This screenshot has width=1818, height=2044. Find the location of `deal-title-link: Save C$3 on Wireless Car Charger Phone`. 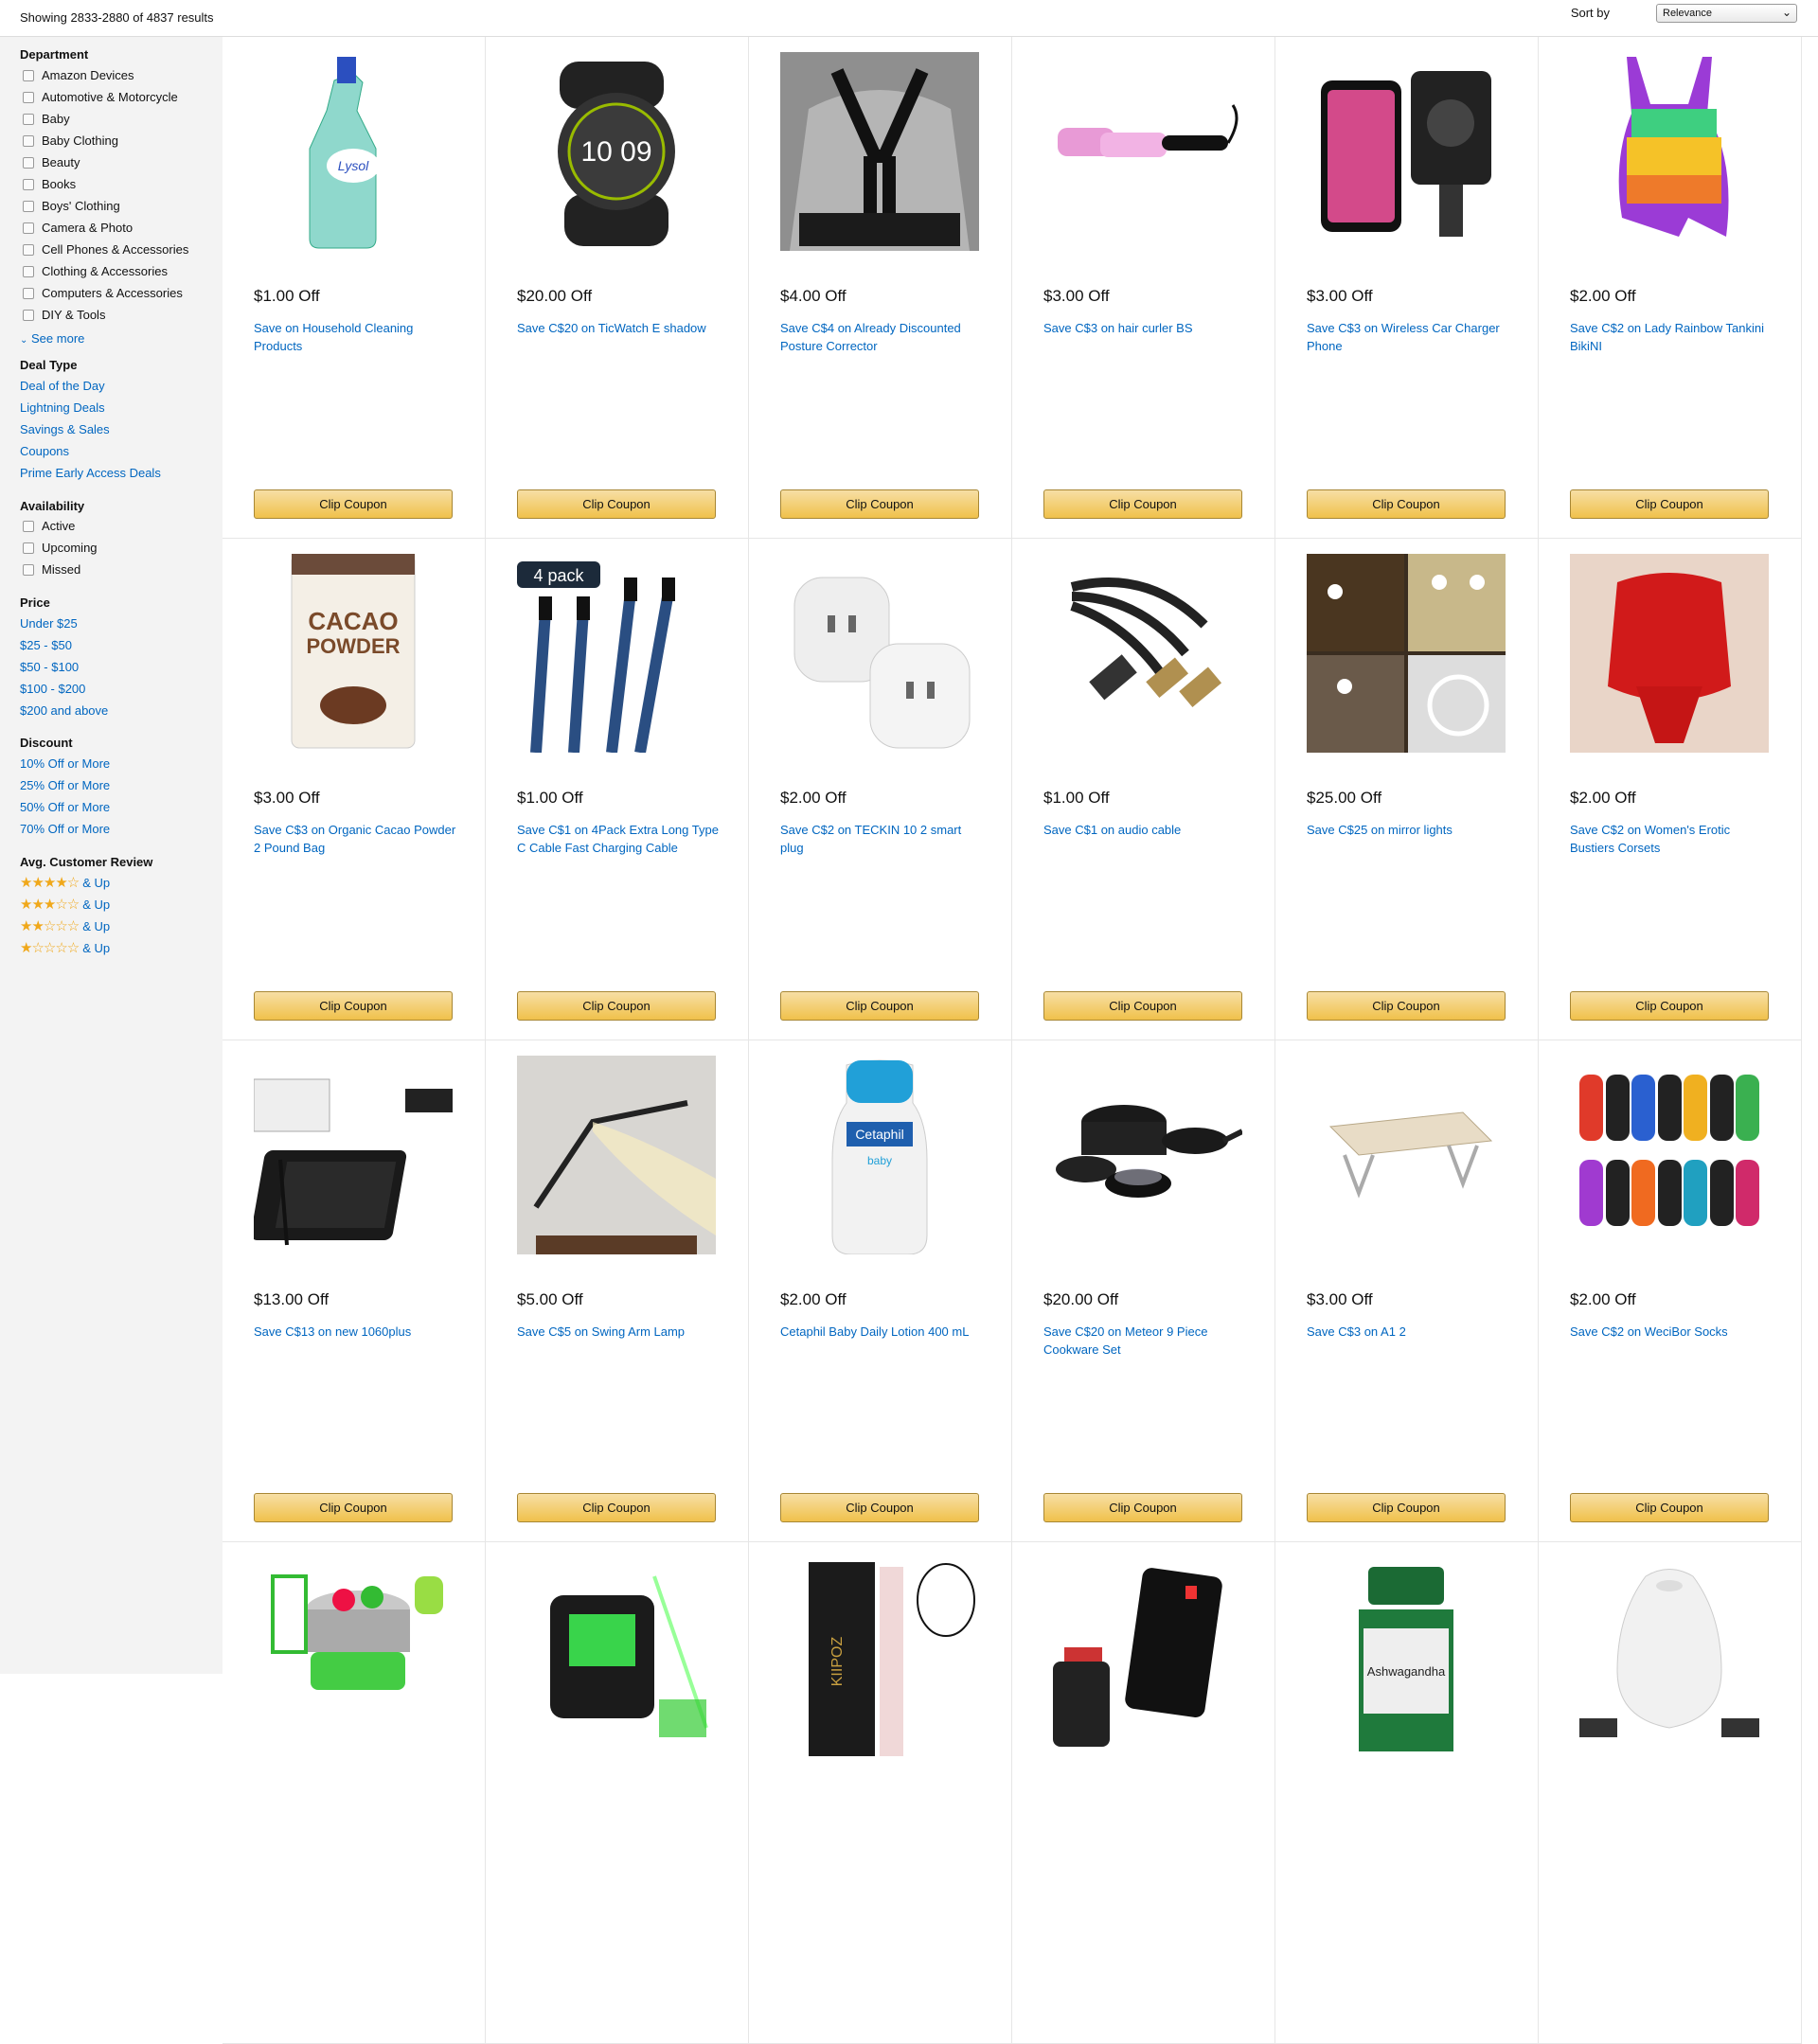

deal-title-link: Save C$3 on Wireless Car Charger Phone is located at coordinates (1408, 337).